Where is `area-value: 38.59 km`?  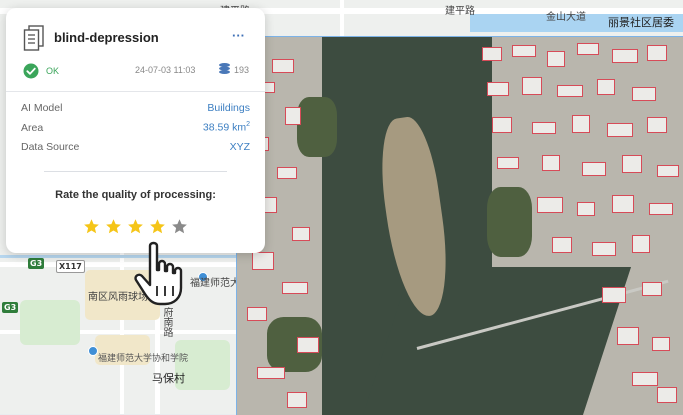
area-value: 38.59 km is located at coordinates (224, 127).